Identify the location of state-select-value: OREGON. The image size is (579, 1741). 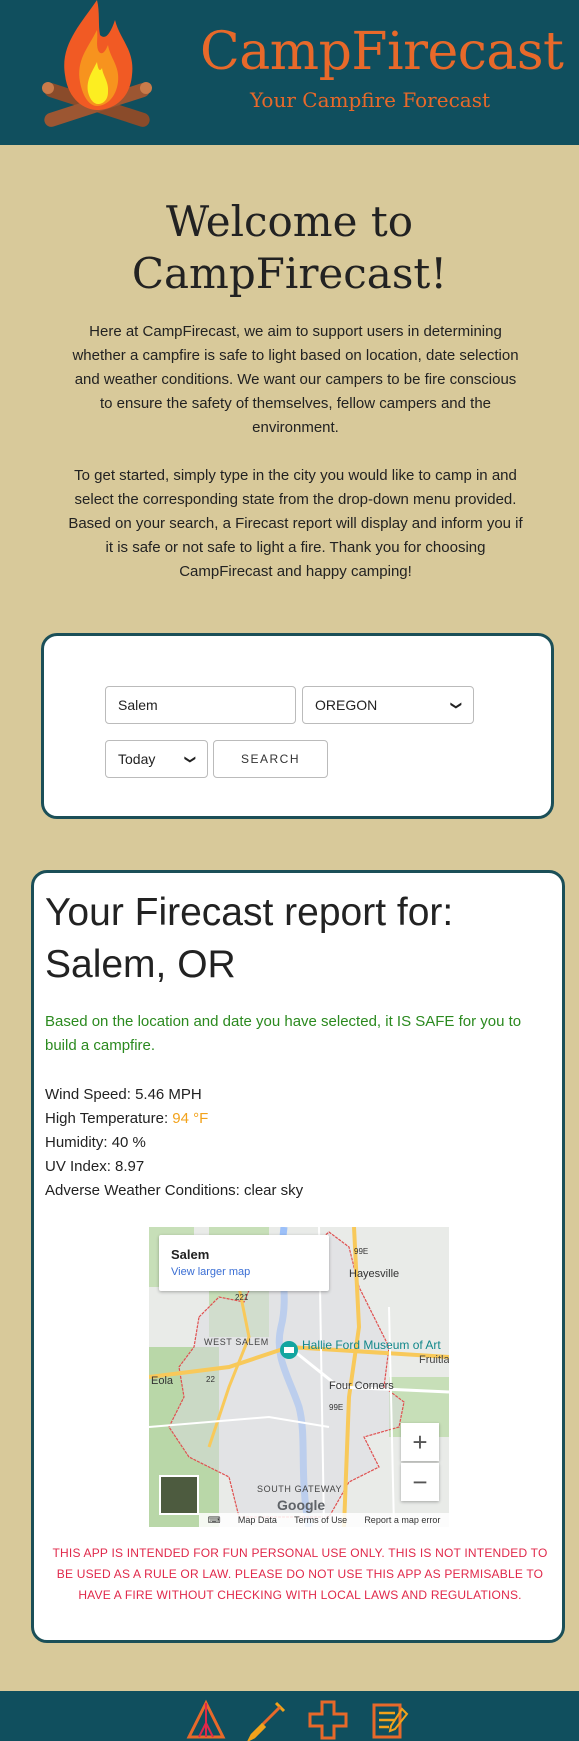
(346, 705).